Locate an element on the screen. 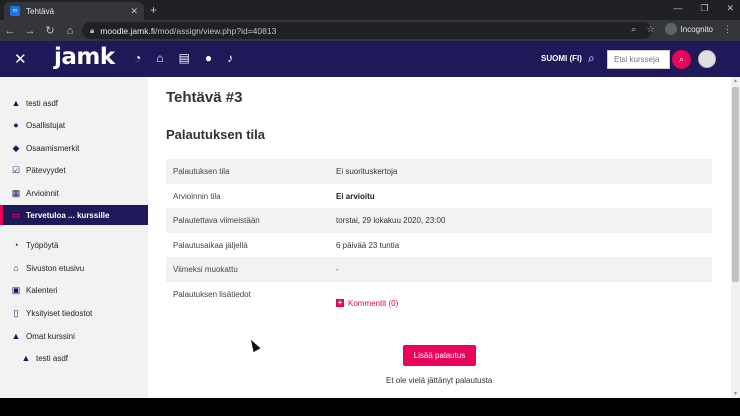  sidebar-item-welcome-section: ▭ Tervetuloa ... kurssille is located at coordinates (74, 215).